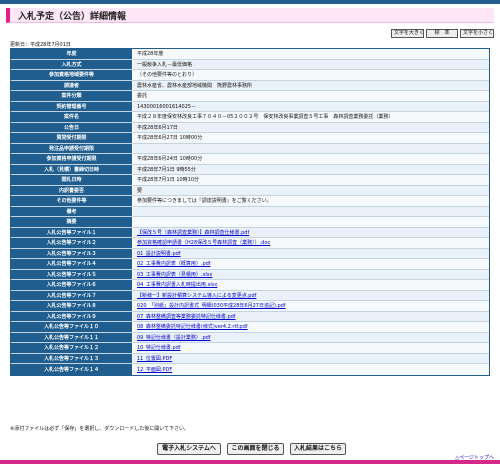 This screenshot has height=464, width=500. Describe the element at coordinates (72, 180) in the screenshot. I see `row-label: 開札日時` at that location.